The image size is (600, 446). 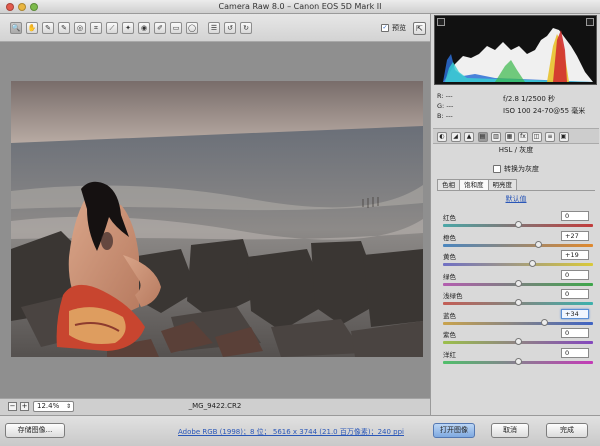 What do you see at coordinates (575, 313) in the screenshot?
I see `slider-value-field: +34` at bounding box center [575, 313].